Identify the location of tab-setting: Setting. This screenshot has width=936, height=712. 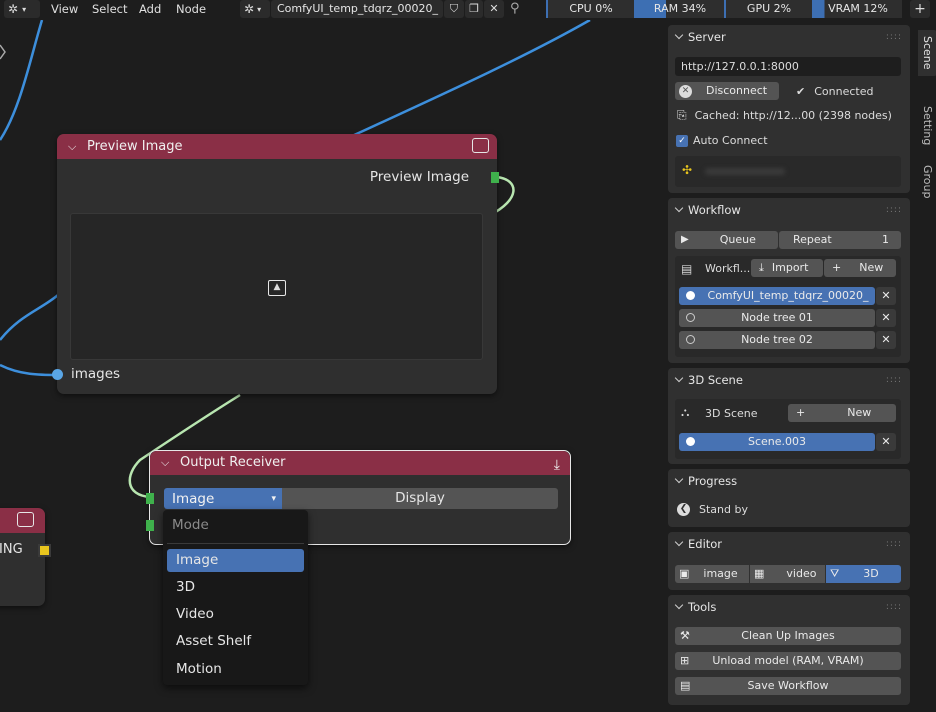
(927, 125).